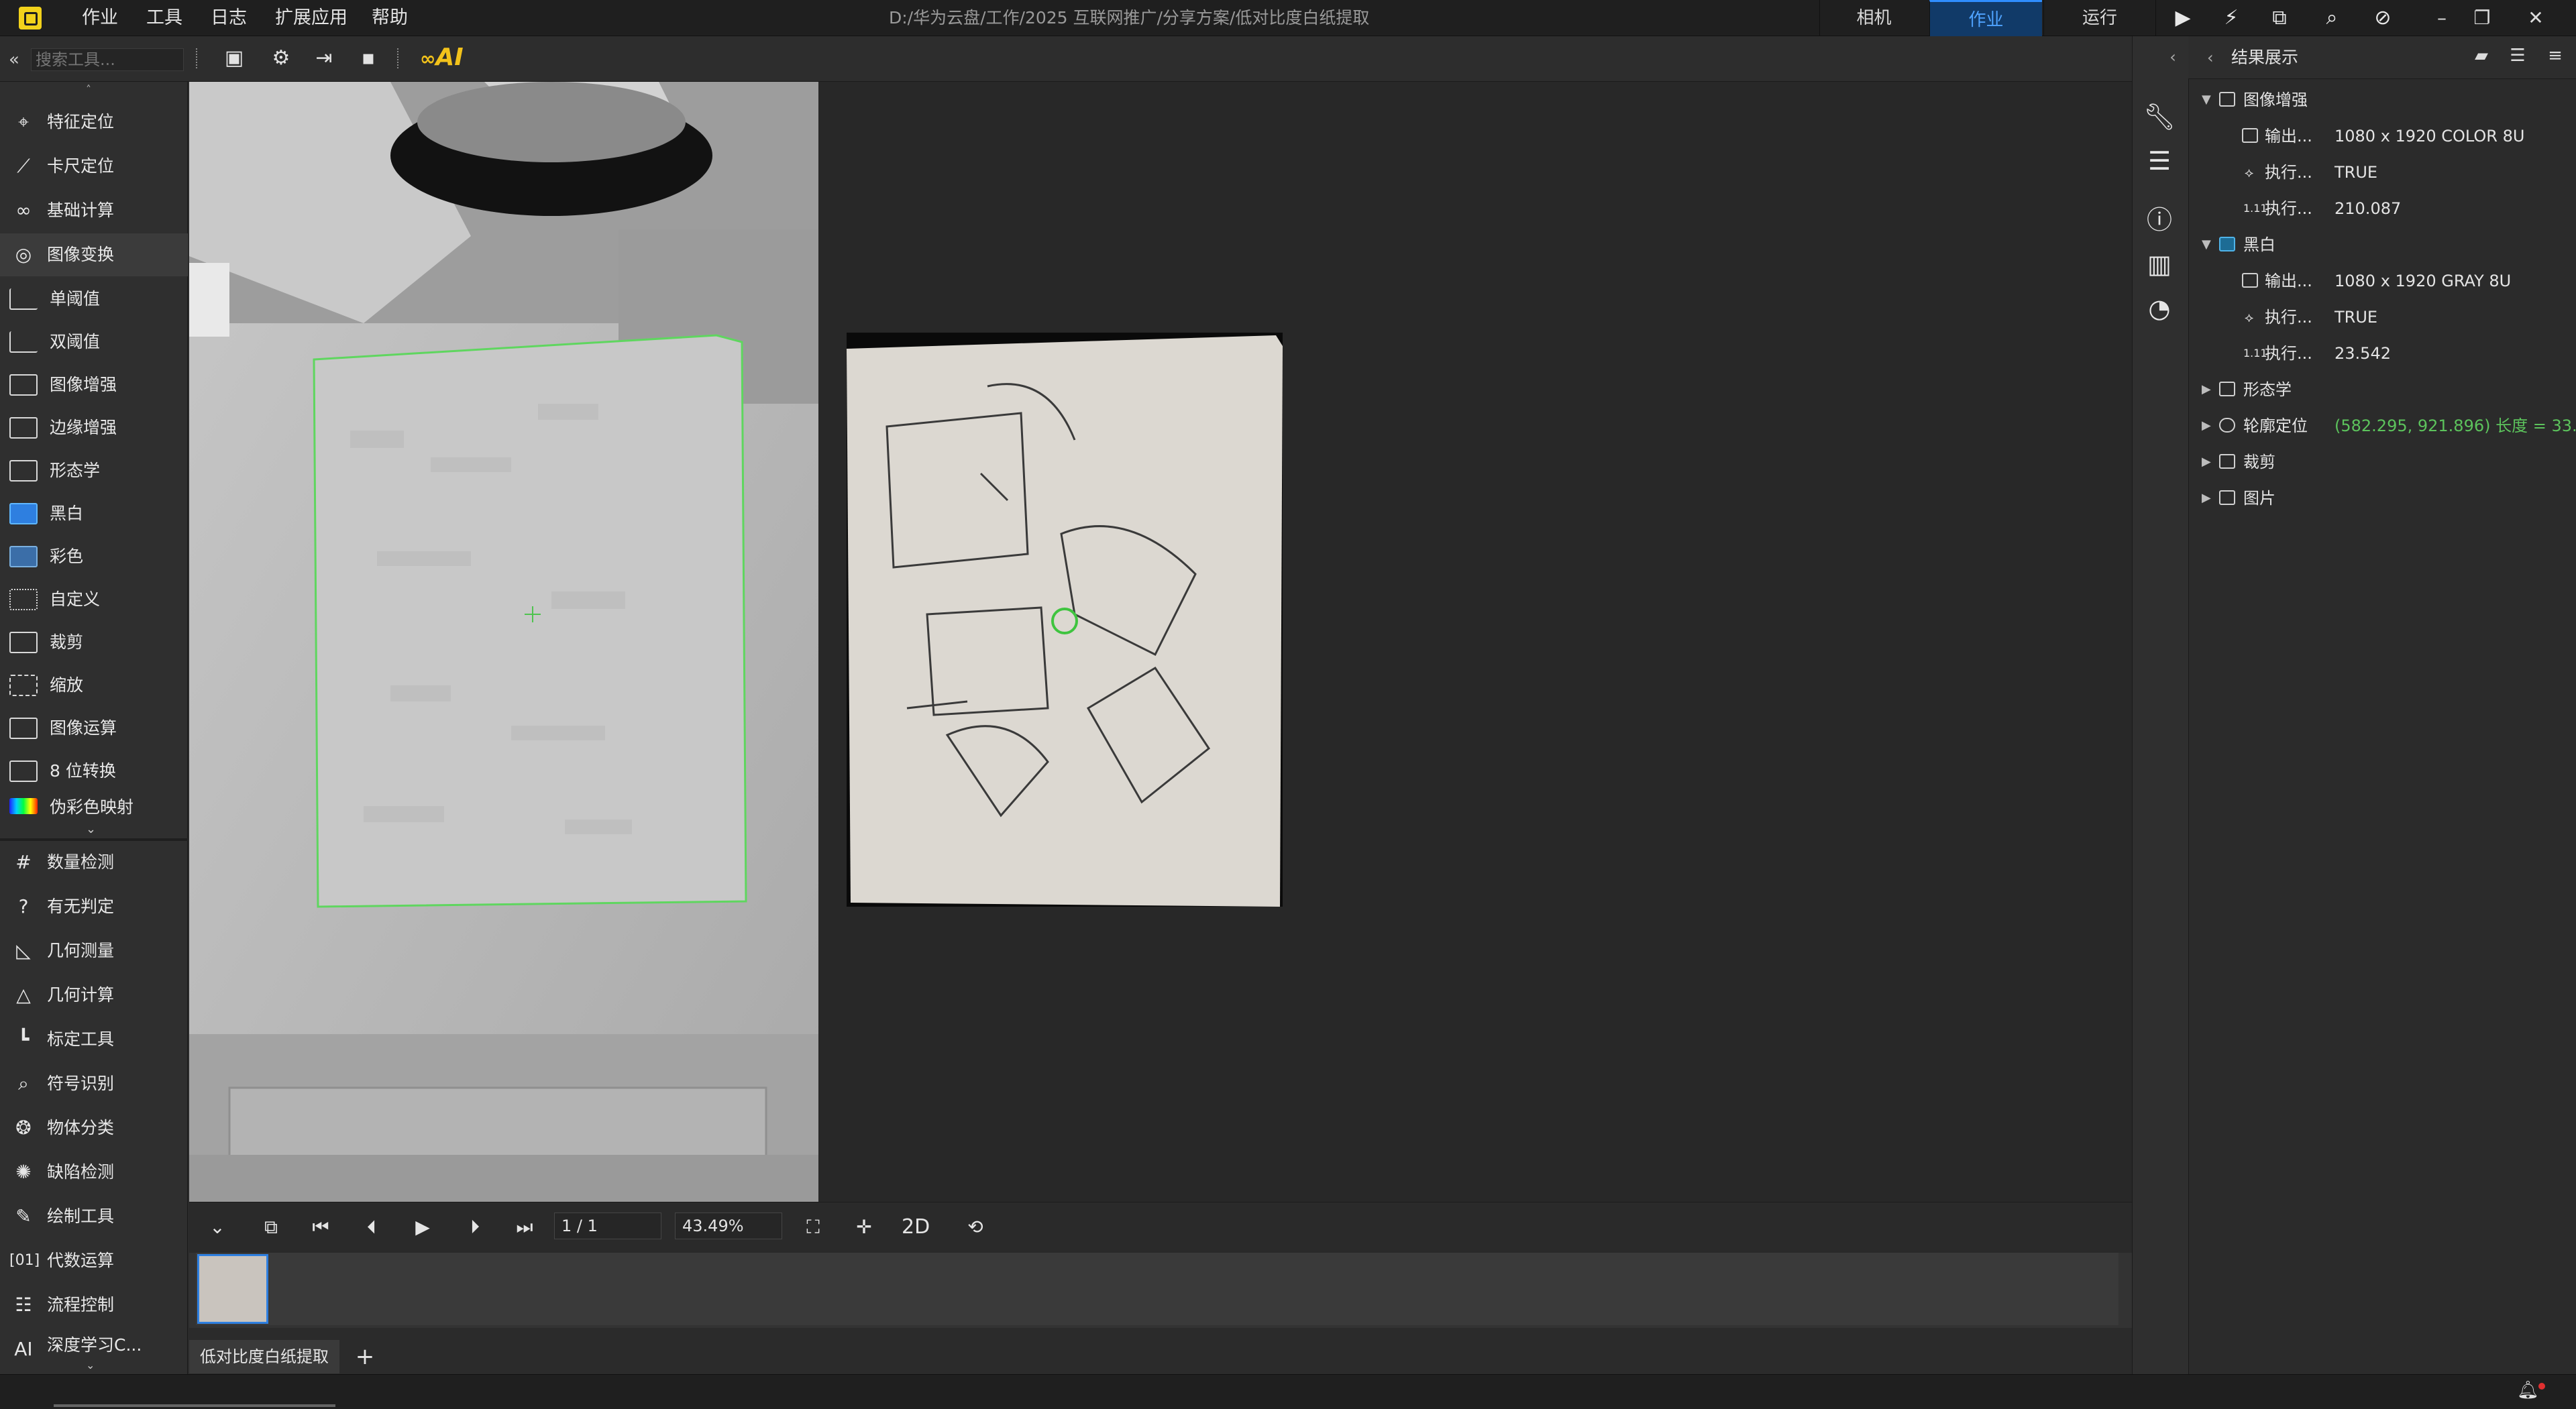 Image resolution: width=2576 pixels, height=1409 pixels. Describe the element at coordinates (94, 513) in the screenshot. I see `sidebar-subitem-black-white: 黑白` at that location.